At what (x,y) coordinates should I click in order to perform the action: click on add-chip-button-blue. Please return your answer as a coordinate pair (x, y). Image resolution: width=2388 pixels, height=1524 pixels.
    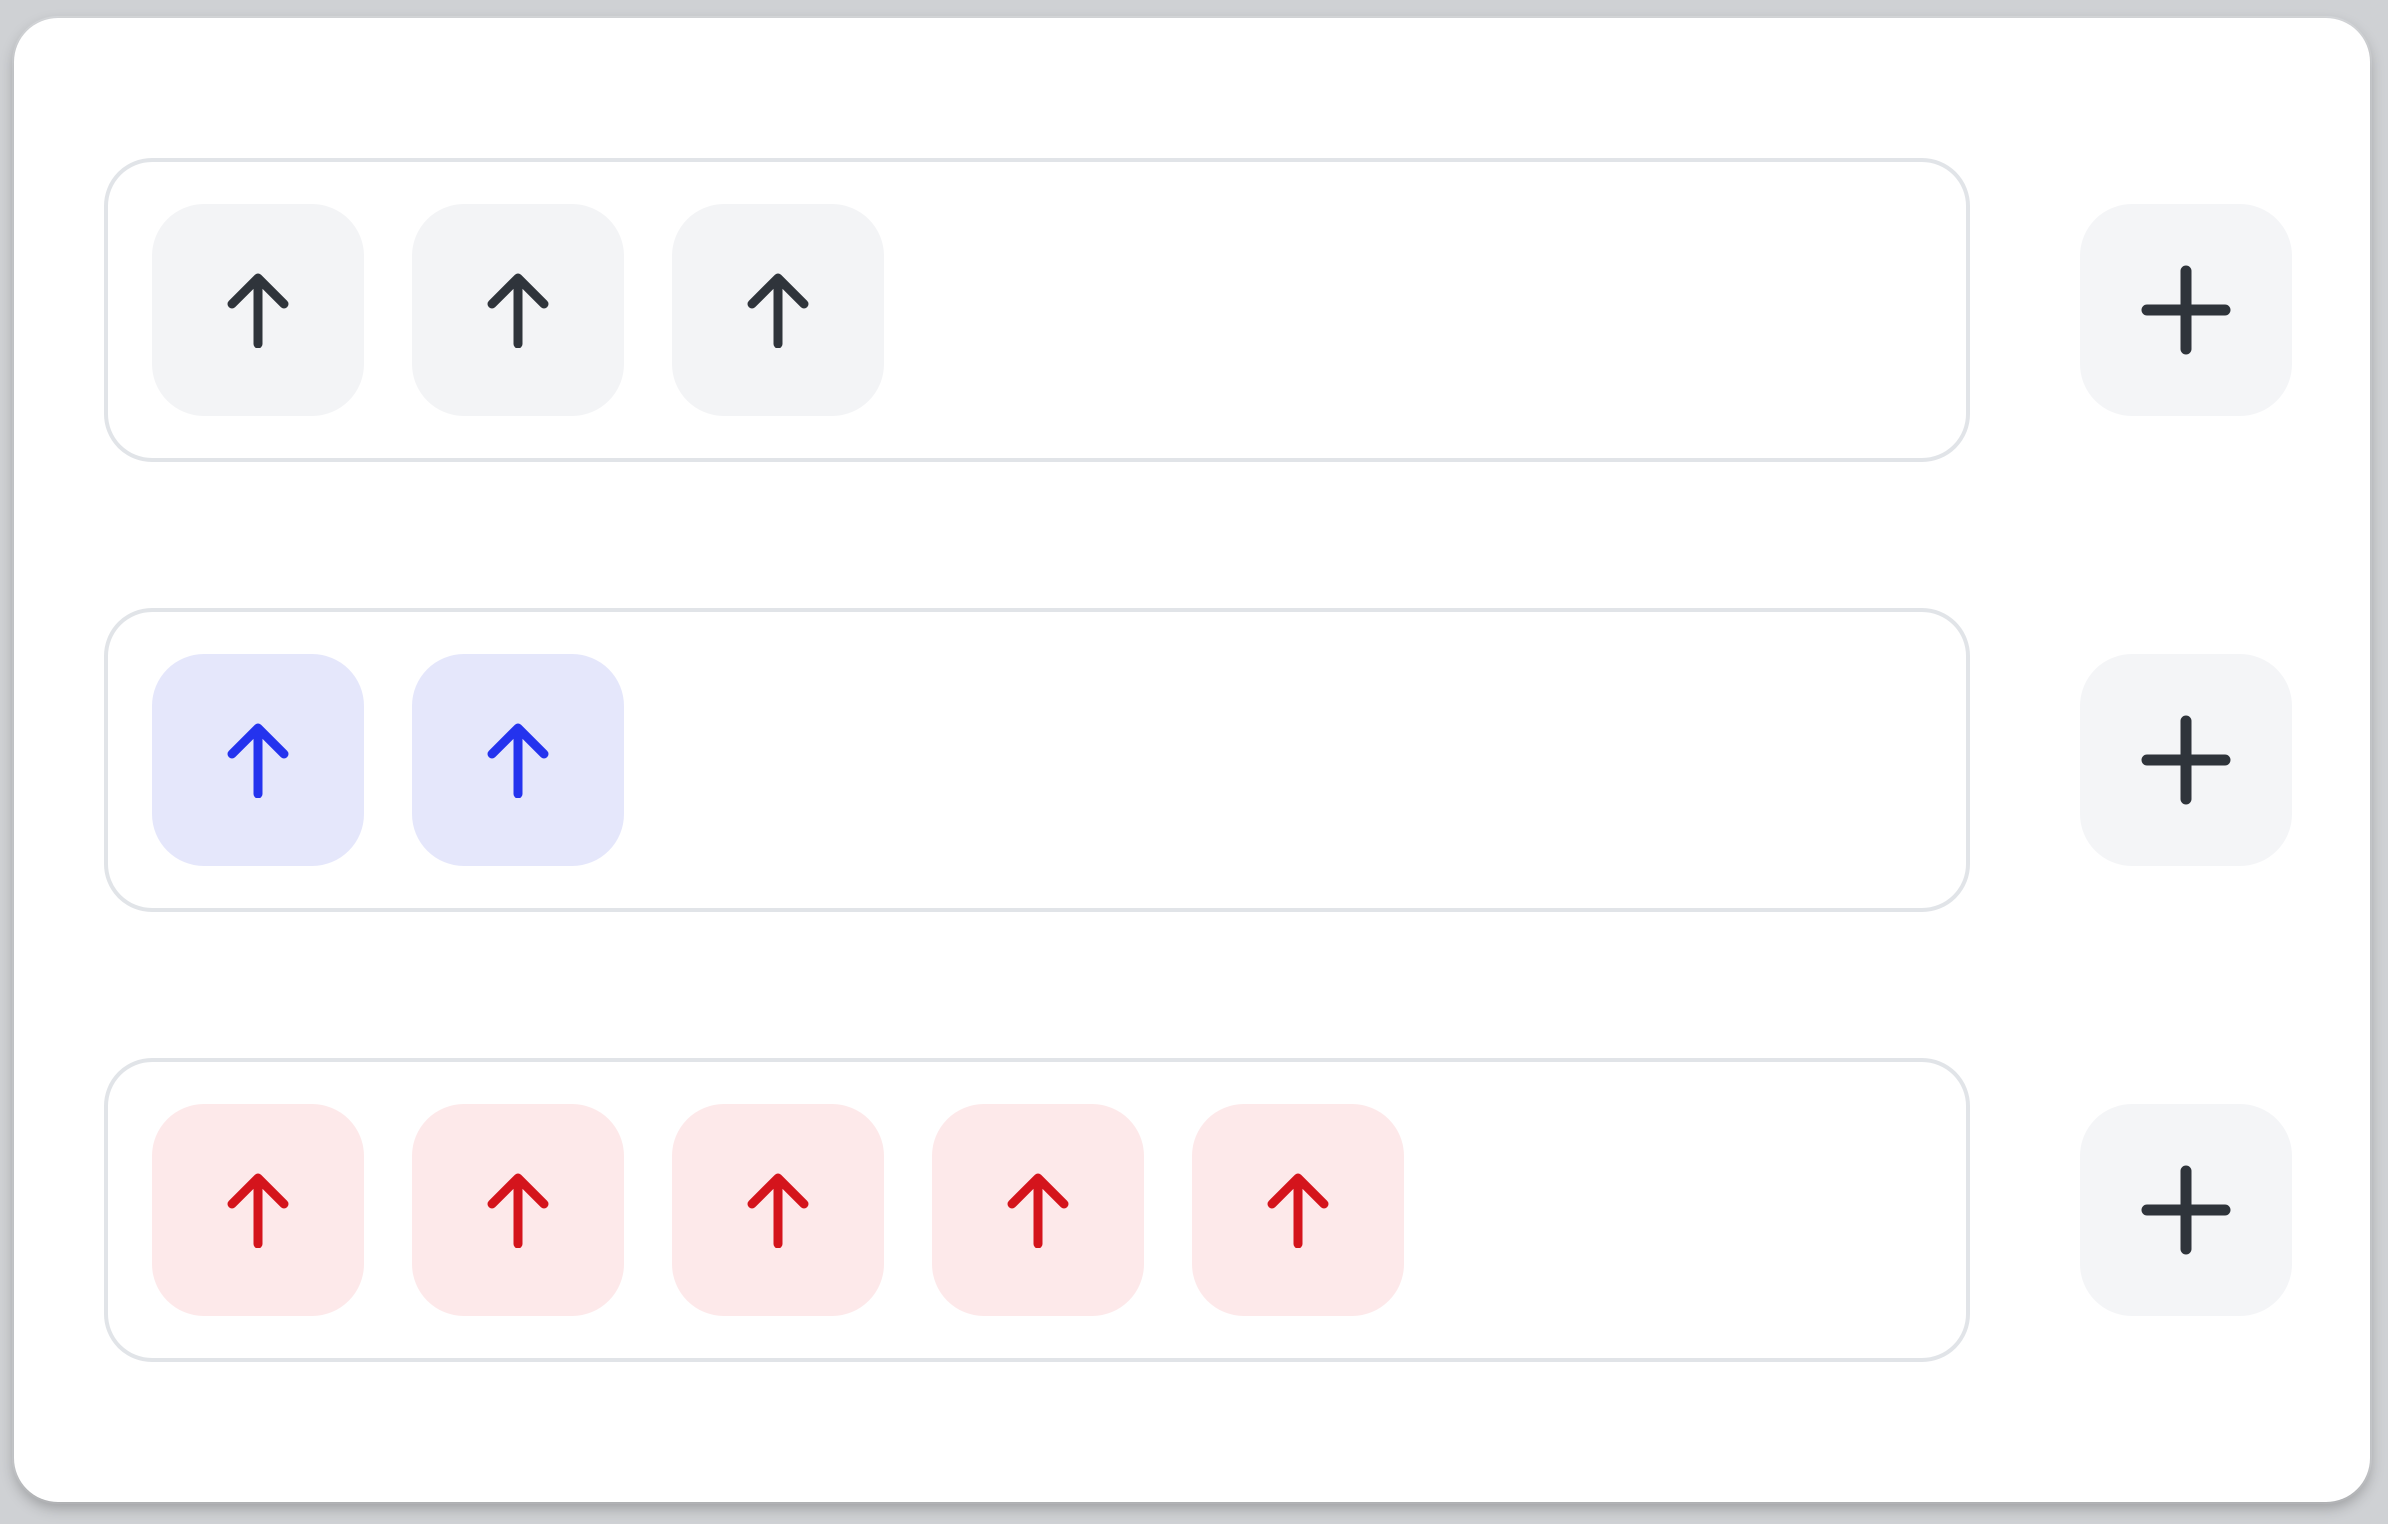
    Looking at the image, I should click on (2186, 760).